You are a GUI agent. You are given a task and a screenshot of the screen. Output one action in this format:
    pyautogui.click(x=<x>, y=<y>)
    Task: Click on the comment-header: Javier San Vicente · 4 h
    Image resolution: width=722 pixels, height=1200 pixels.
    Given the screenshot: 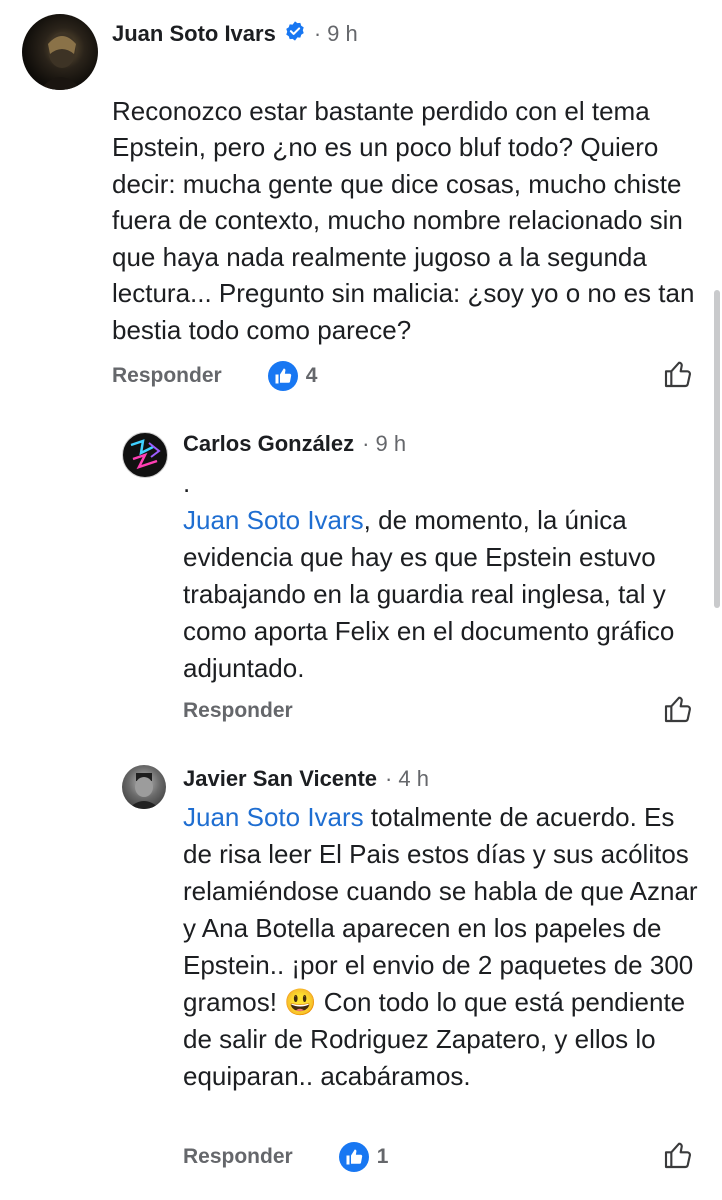 What is the action you would take?
    pyautogui.click(x=306, y=779)
    